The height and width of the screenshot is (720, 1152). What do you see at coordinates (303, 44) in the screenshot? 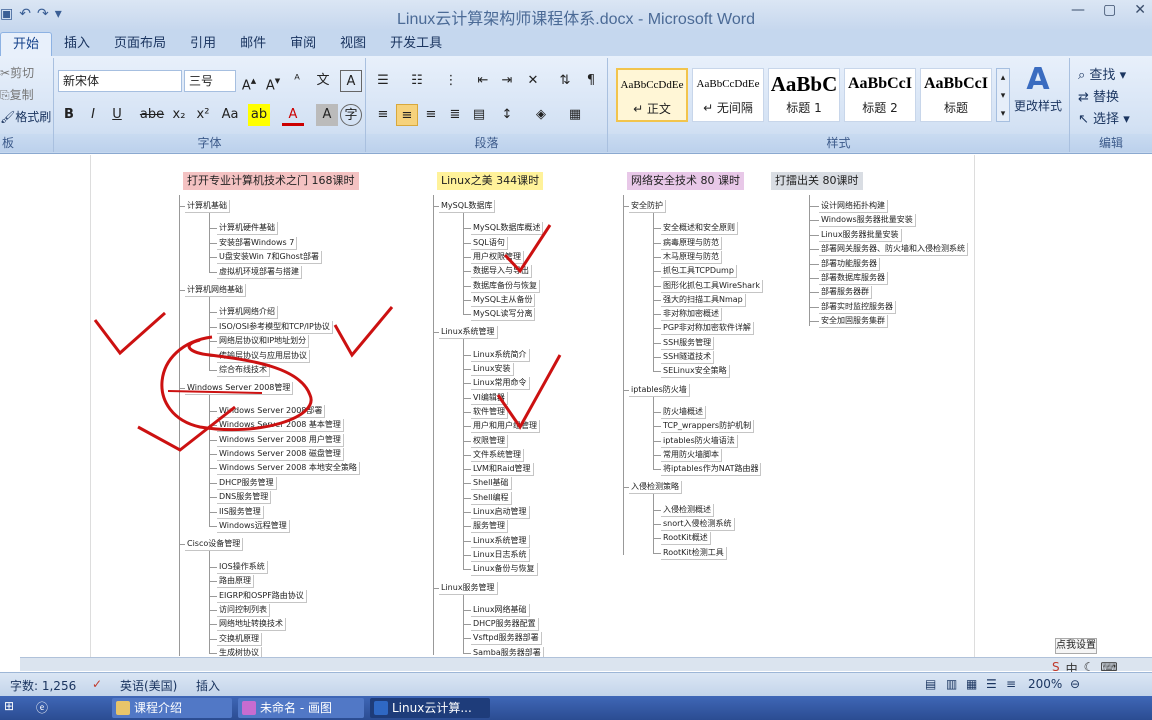
I see `tab-review: 审阅` at bounding box center [303, 44].